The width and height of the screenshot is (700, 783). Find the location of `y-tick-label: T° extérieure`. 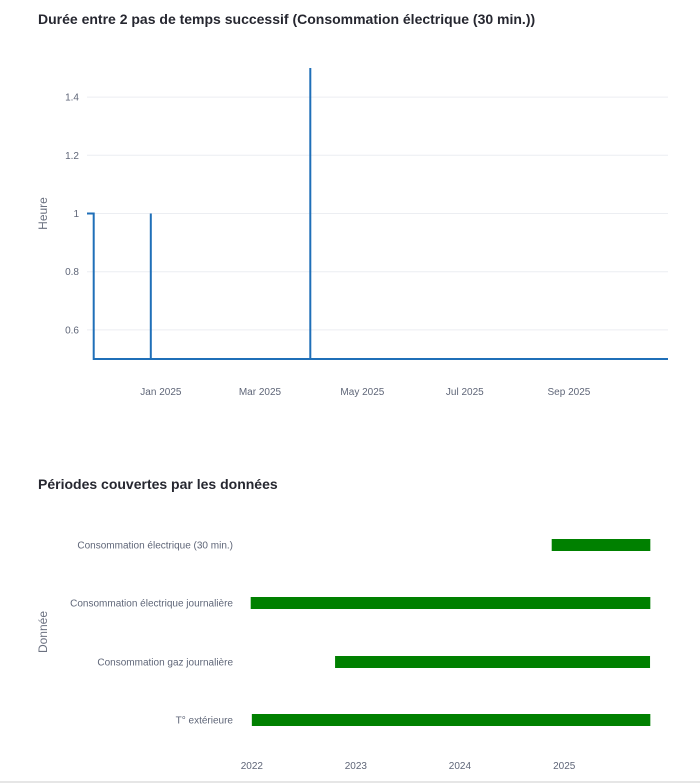

y-tick-label: T° extérieure is located at coordinates (205, 721).